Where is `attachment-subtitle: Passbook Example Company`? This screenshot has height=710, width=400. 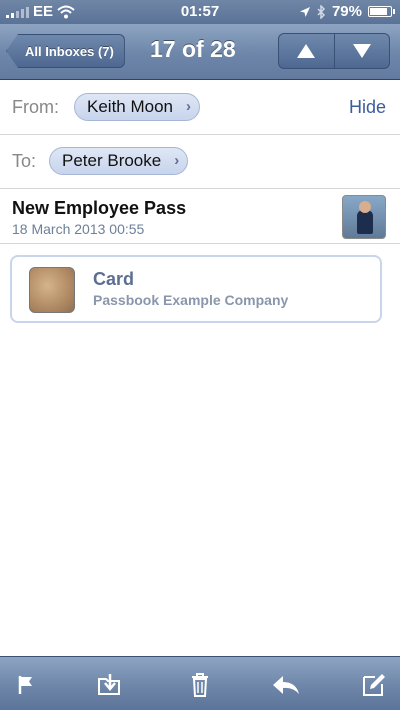
attachment-subtitle: Passbook Example Company is located at coordinates (191, 300).